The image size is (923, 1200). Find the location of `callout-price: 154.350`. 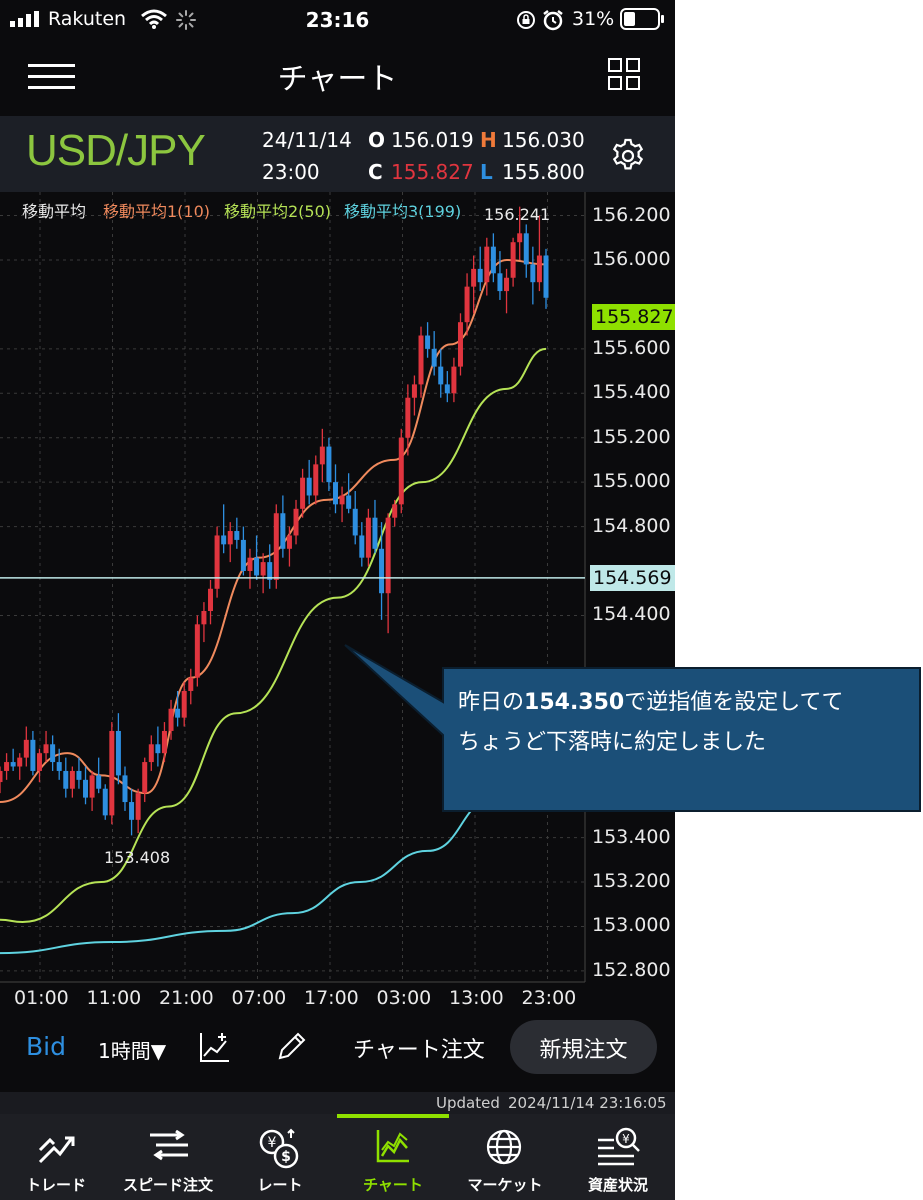

callout-price: 154.350 is located at coordinates (574, 702).